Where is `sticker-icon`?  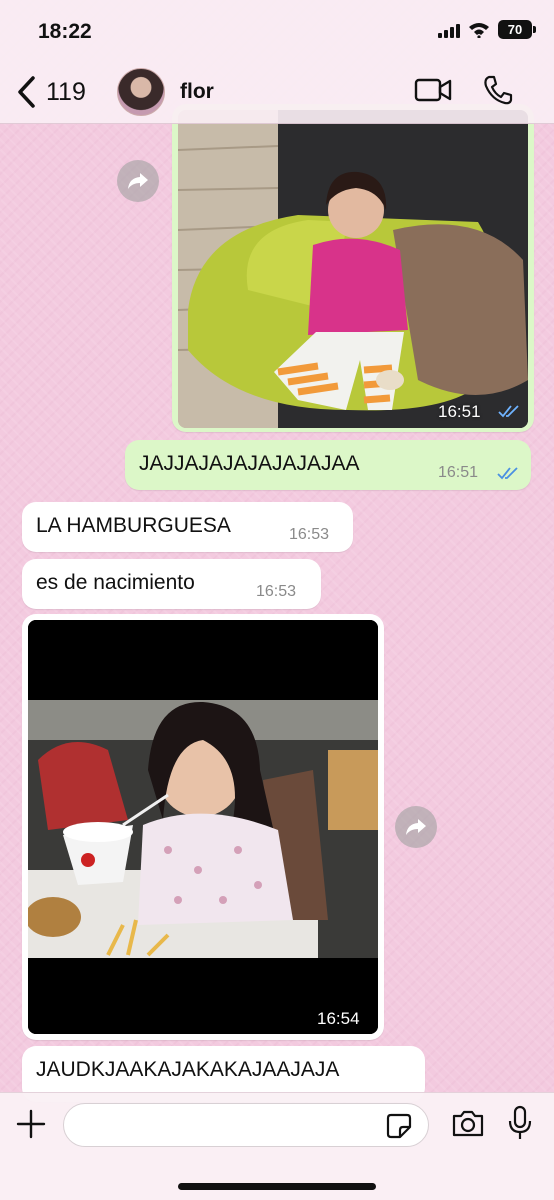 sticker-icon is located at coordinates (399, 1126).